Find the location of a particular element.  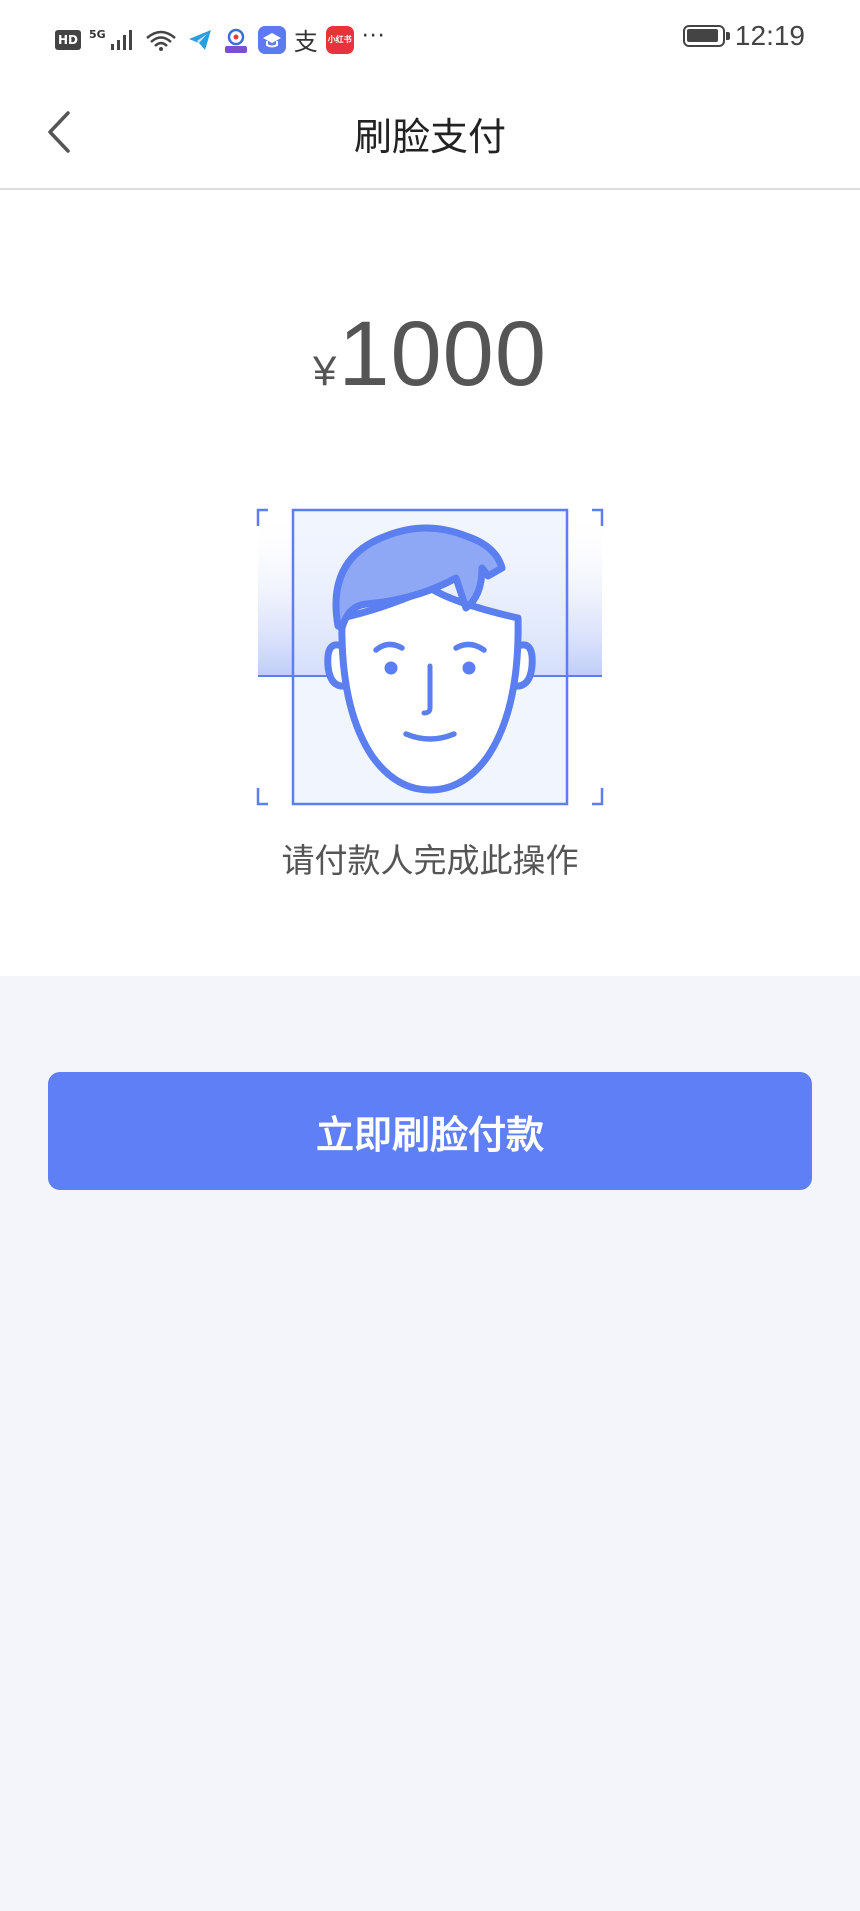

battery-icon is located at coordinates (706, 36).